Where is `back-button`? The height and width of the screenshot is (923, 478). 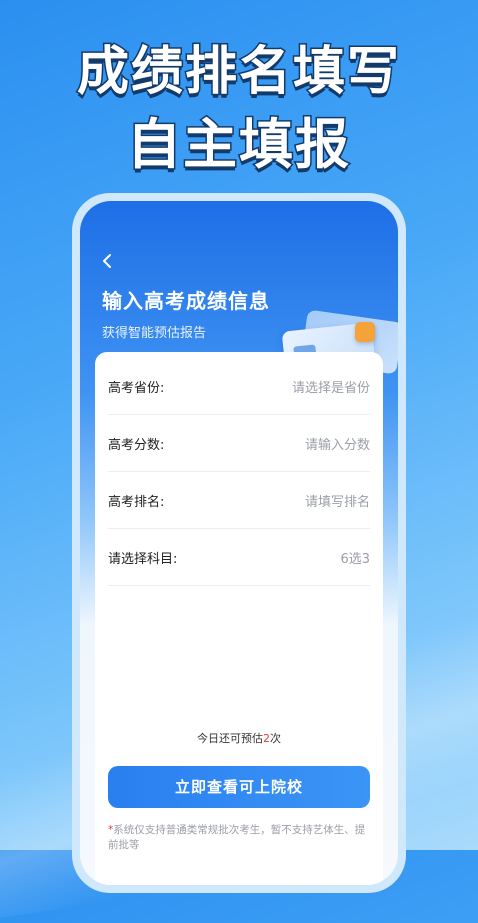 back-button is located at coordinates (108, 261).